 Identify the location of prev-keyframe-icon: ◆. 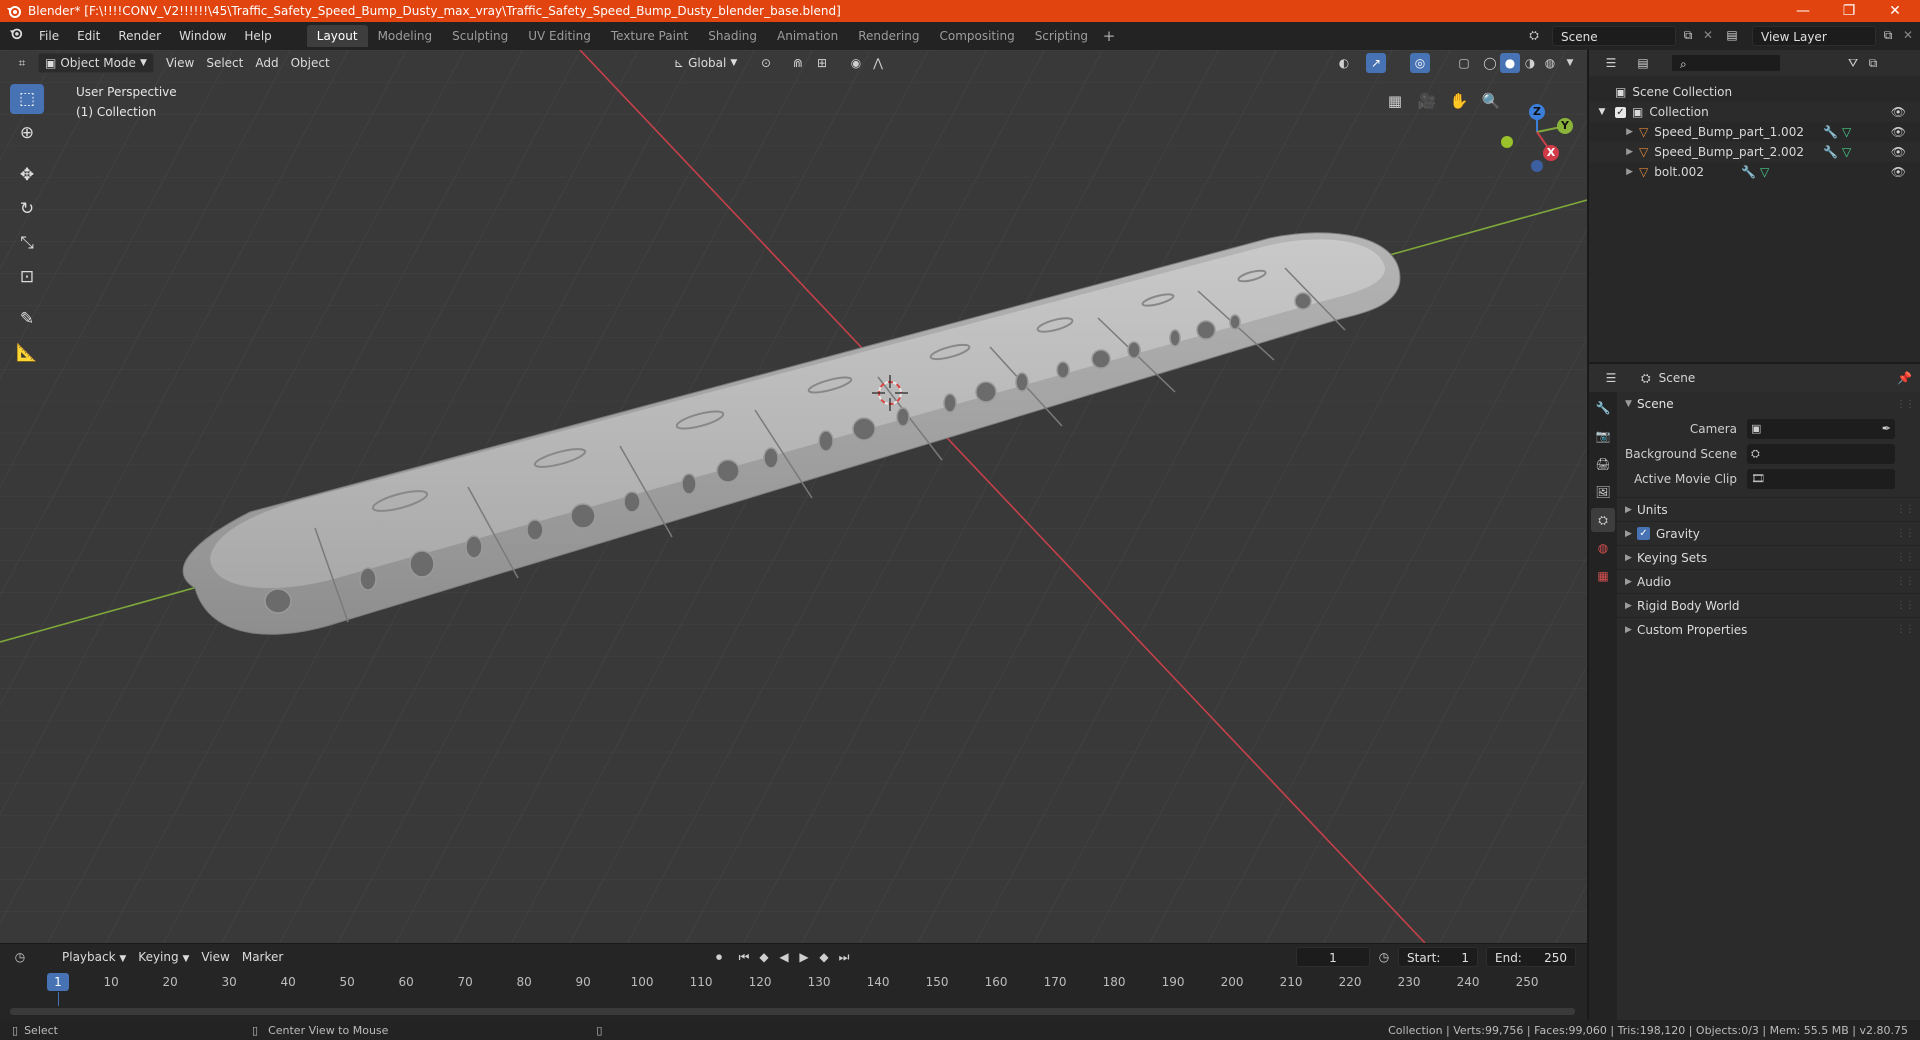
(764, 957).